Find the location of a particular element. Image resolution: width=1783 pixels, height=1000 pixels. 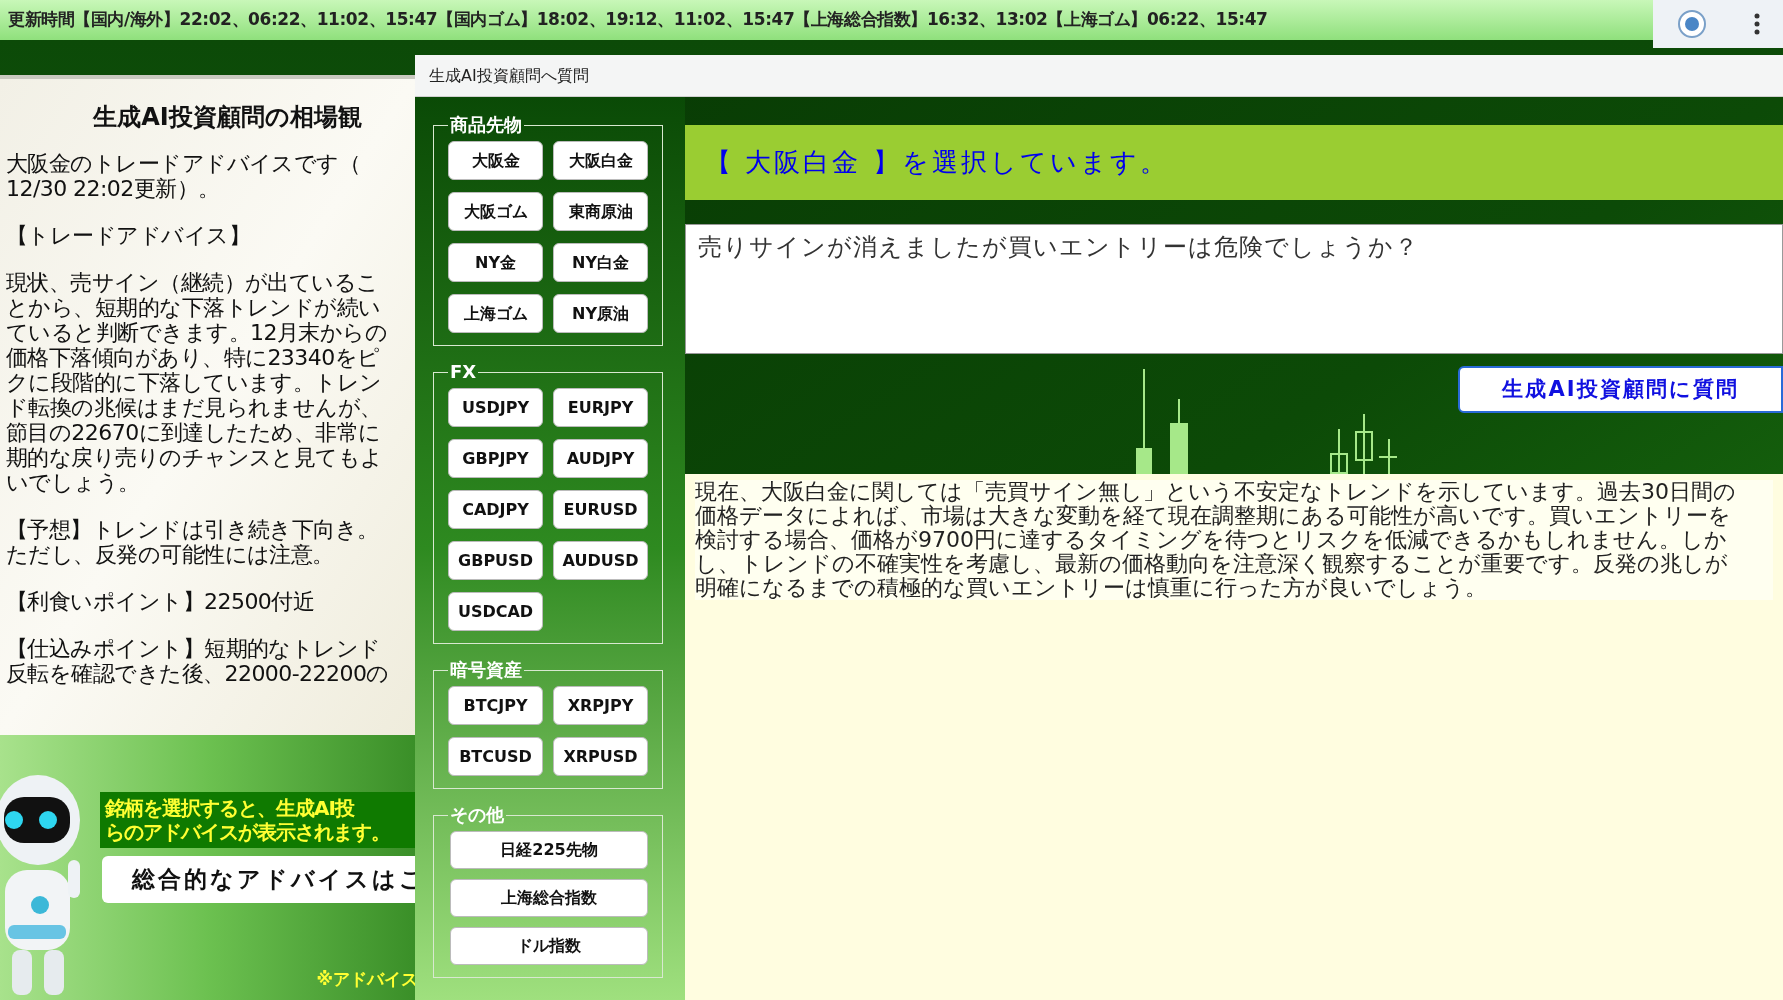

instrument-button: BTCJPY is located at coordinates (495, 705).